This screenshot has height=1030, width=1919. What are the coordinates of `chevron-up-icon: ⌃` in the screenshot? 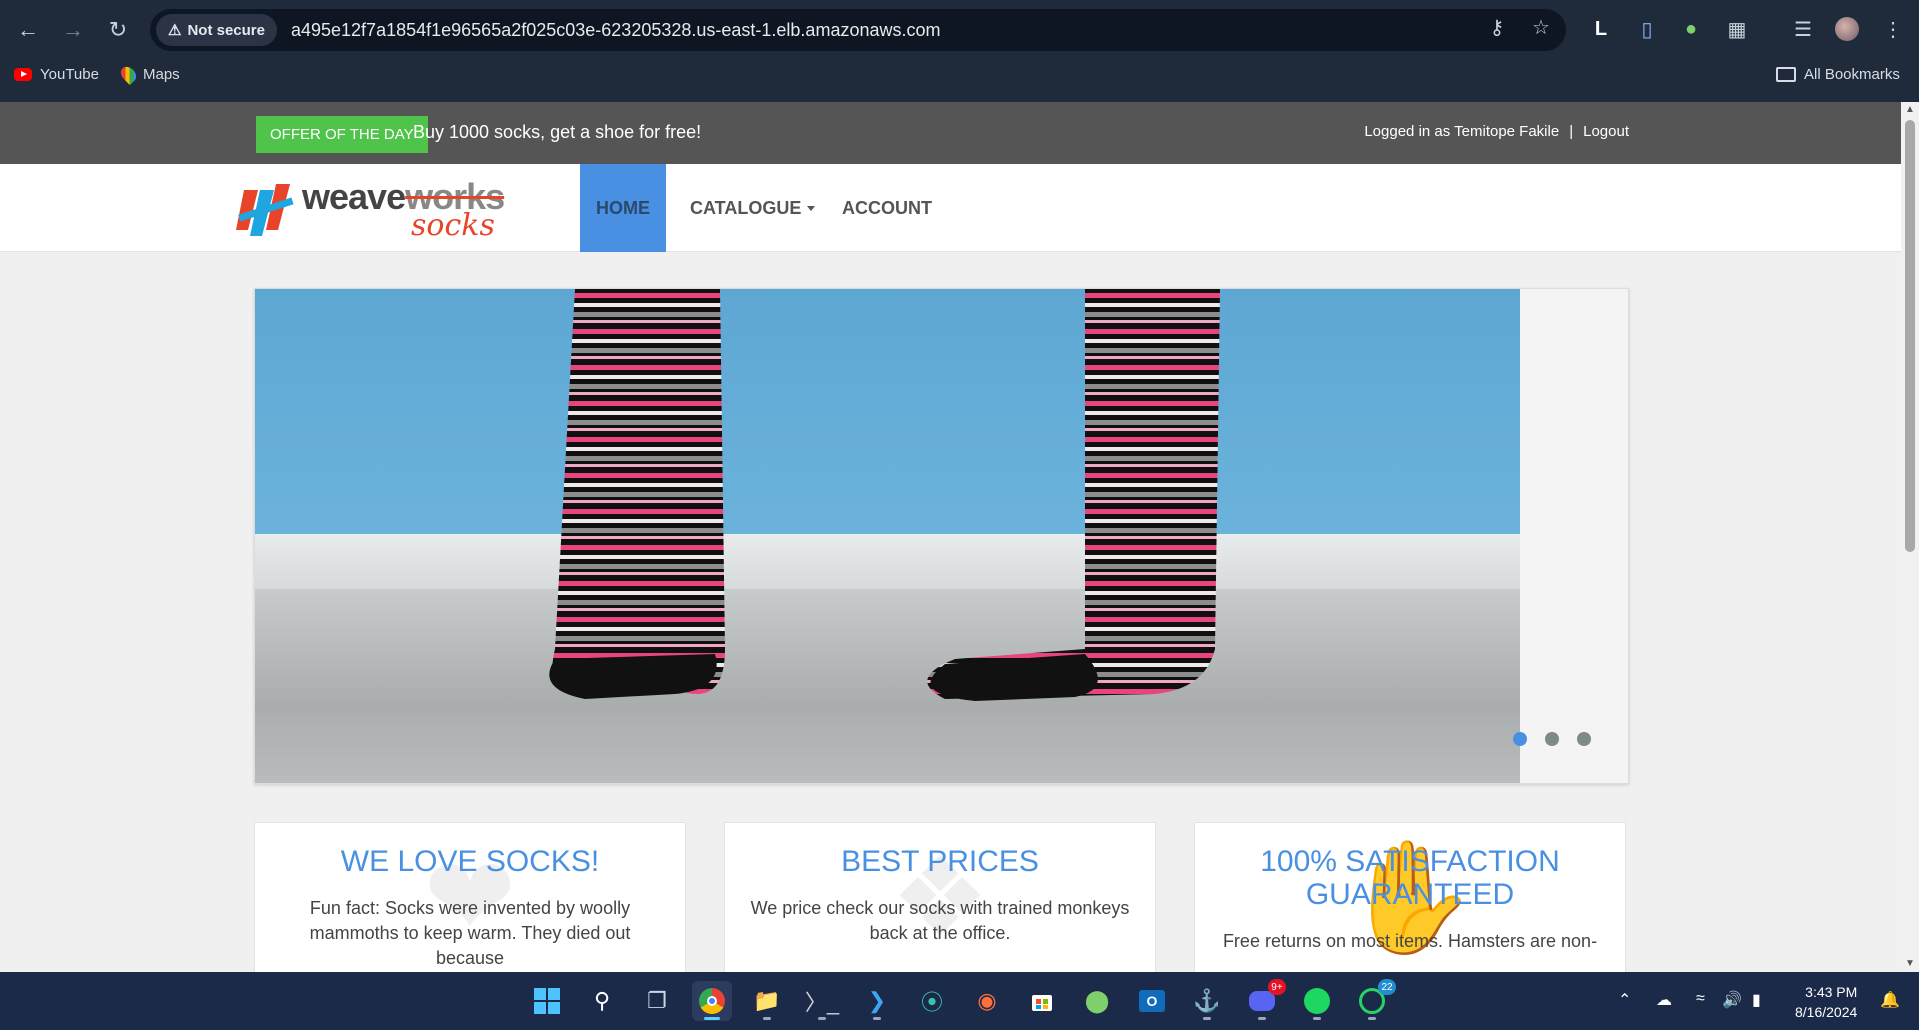 It's located at (1624, 1000).